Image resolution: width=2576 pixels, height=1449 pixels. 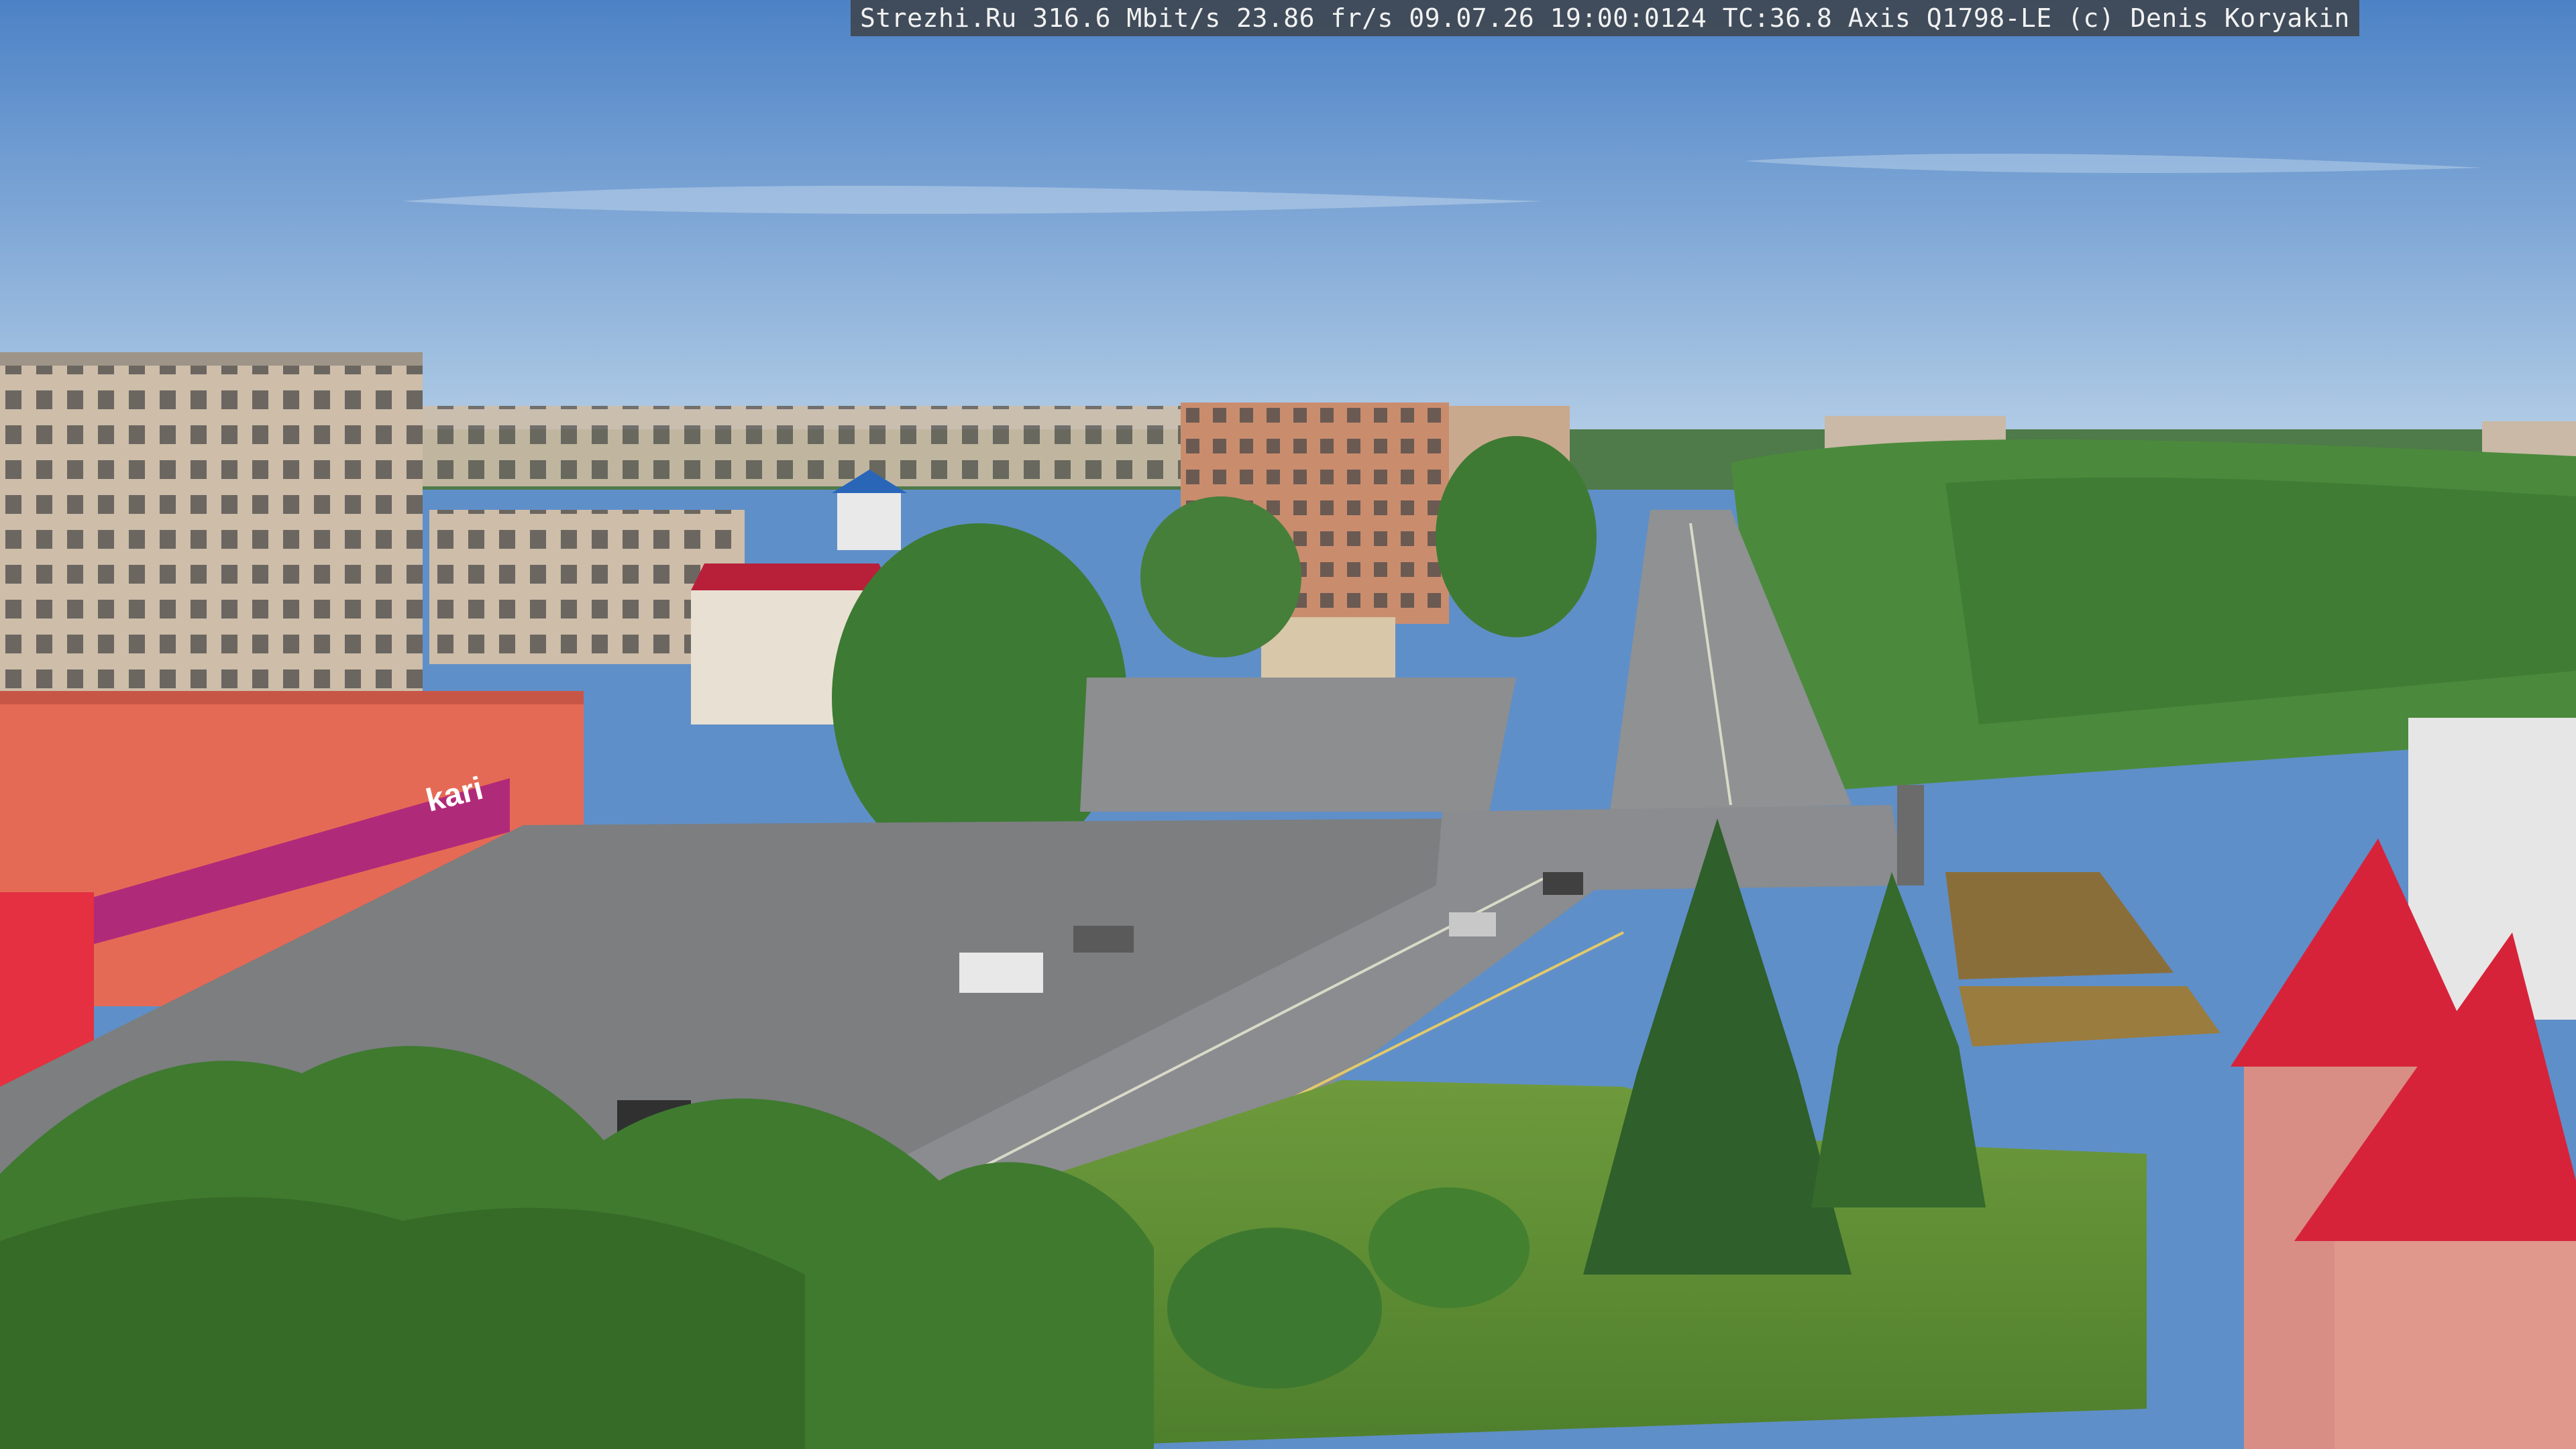 What do you see at coordinates (211, 359) in the screenshot?
I see `left-apartment-roof` at bounding box center [211, 359].